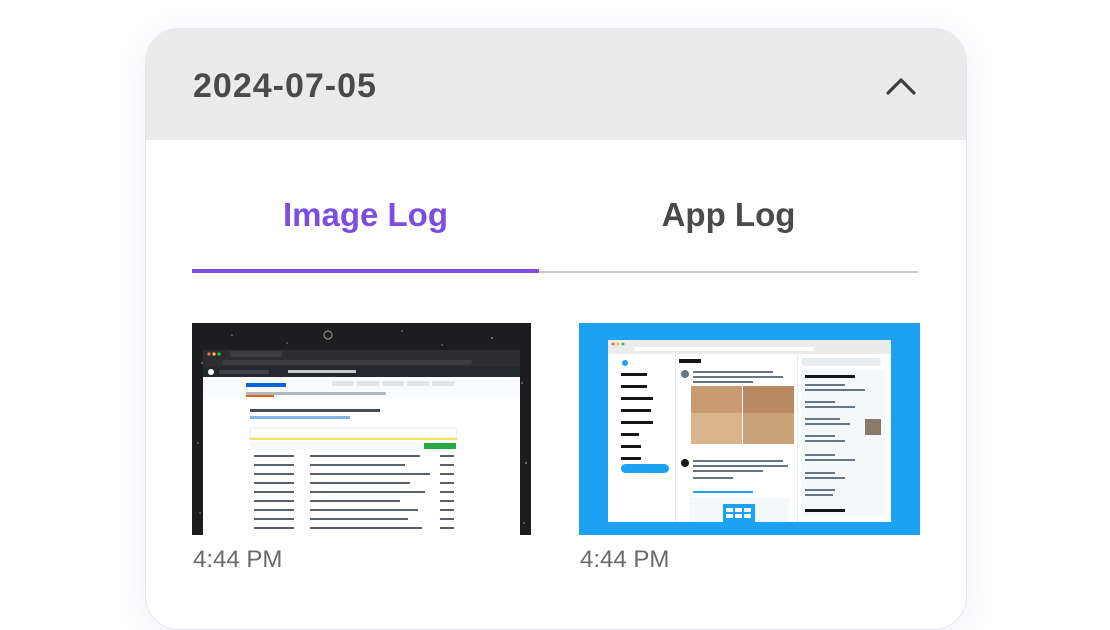  I want to click on tab-image-log: Image Log, so click(365, 224).